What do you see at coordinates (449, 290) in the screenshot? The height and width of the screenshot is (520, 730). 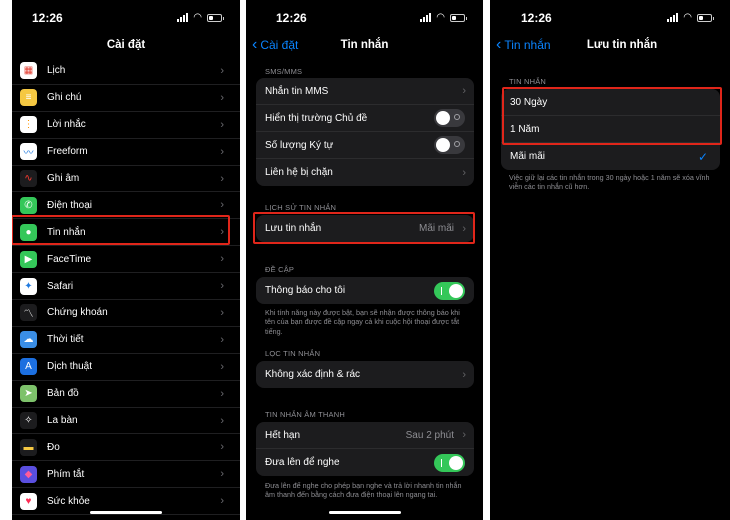 I see `notify-me-toggle` at bounding box center [449, 290].